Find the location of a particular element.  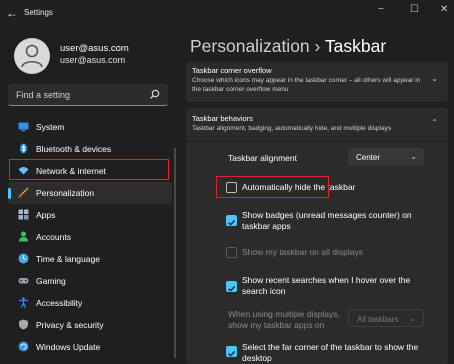

back-arrow-icon: ← is located at coordinates (12, 13).